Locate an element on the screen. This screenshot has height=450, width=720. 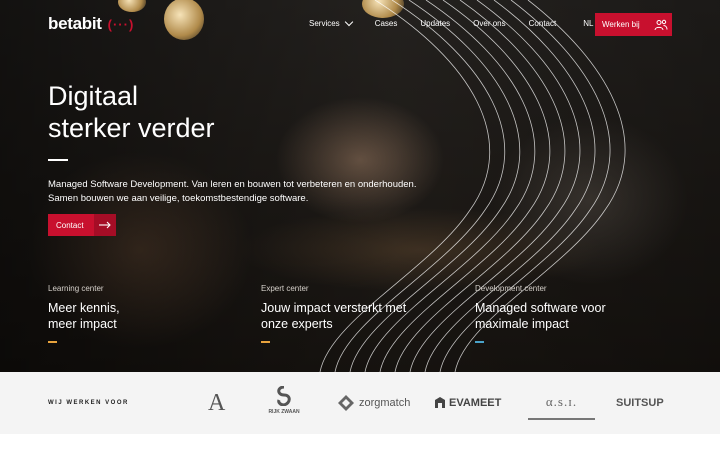
page-bottom-band is located at coordinates (360, 442).